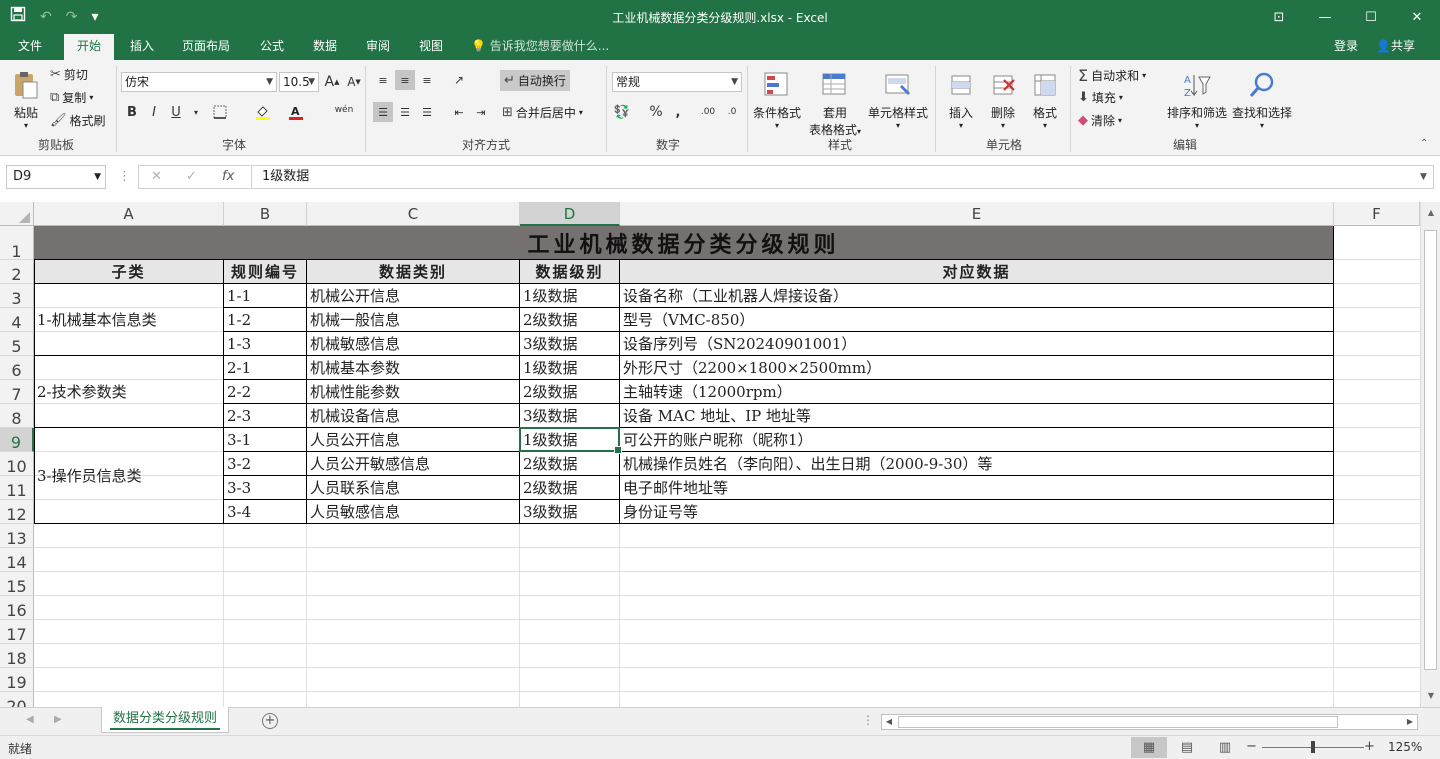  What do you see at coordinates (58, 719) in the screenshot?
I see `next-sheet-icon: ▶` at bounding box center [58, 719].